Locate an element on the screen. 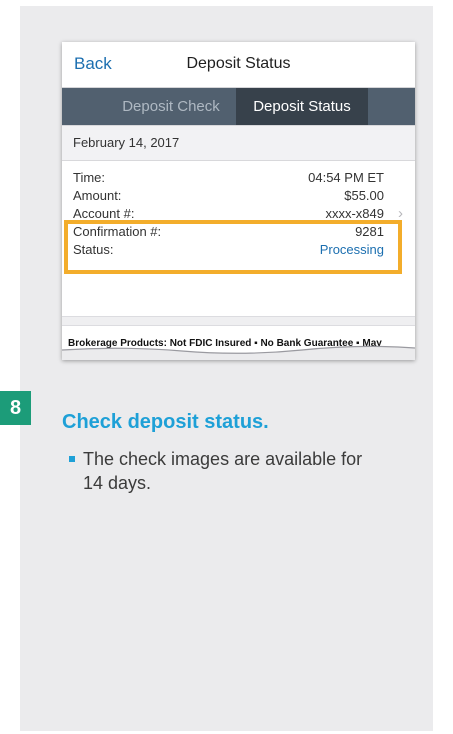 Image resolution: width=453 pixels, height=734 pixels. amount-row: Amount: $55.00 is located at coordinates (228, 197).